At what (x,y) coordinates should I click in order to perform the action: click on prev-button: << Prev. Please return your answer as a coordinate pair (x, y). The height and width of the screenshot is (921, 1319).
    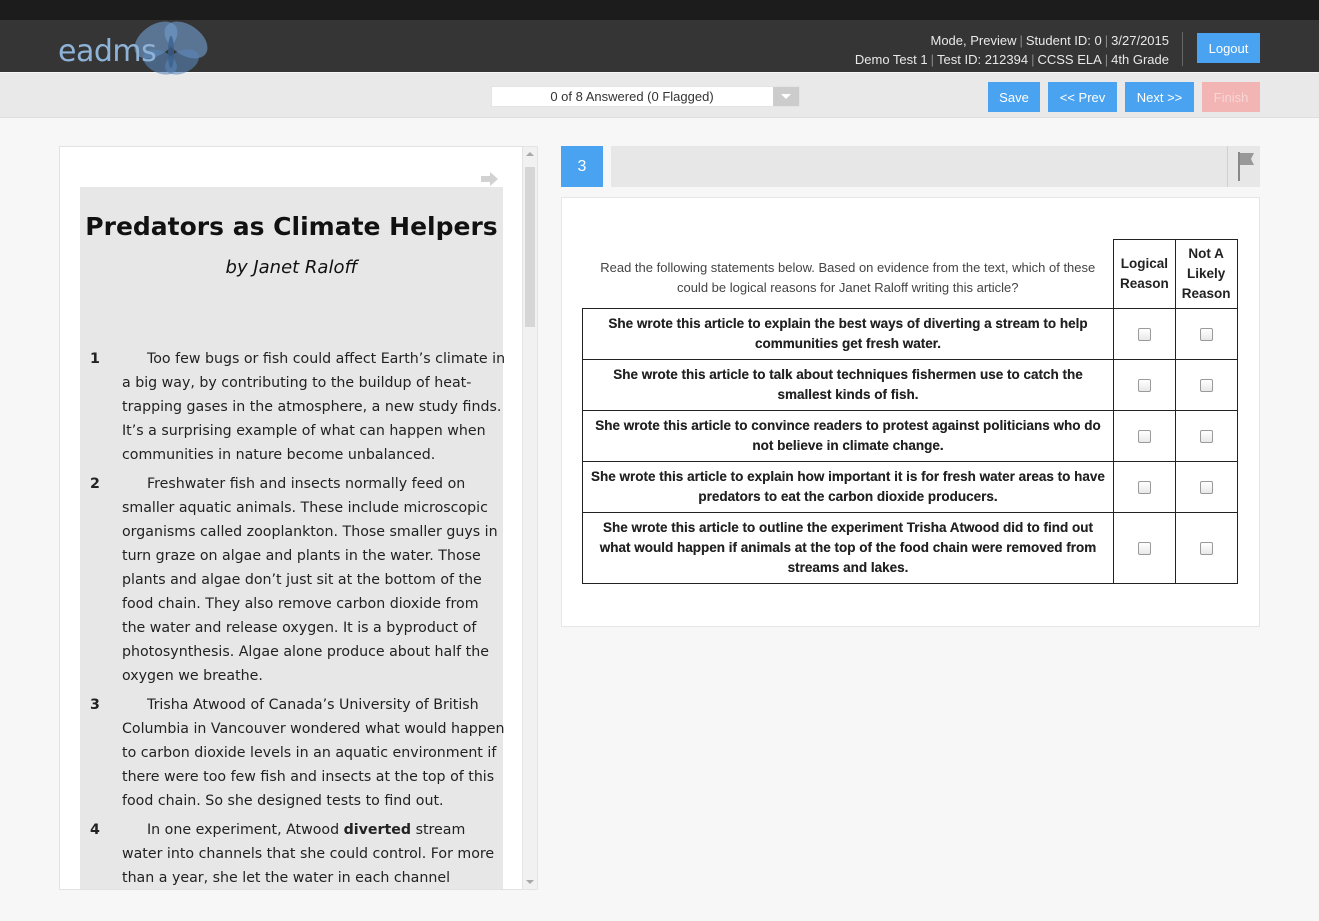
    Looking at the image, I should click on (1082, 97).